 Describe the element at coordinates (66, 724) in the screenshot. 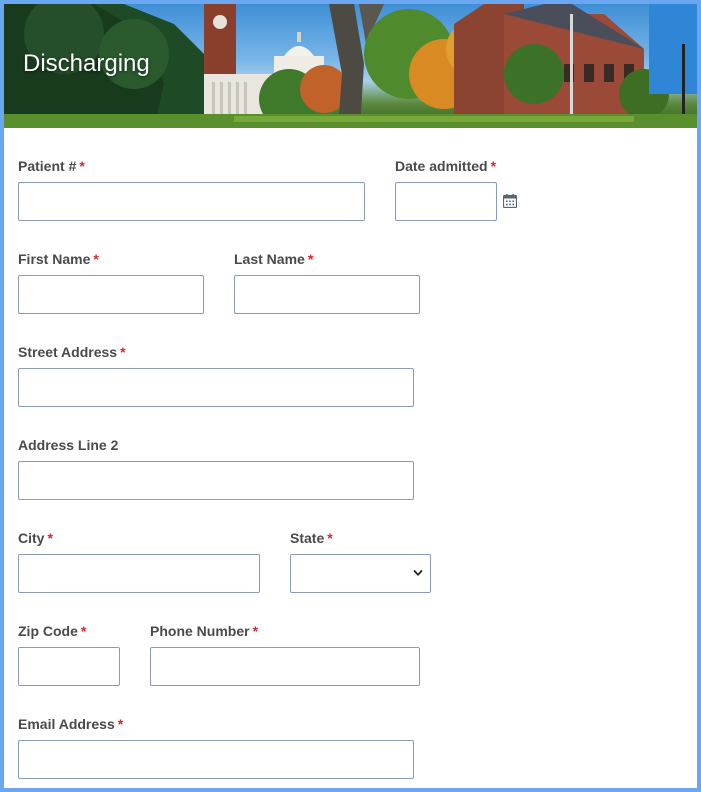

I see `email-address-label-text: Email Address` at that location.